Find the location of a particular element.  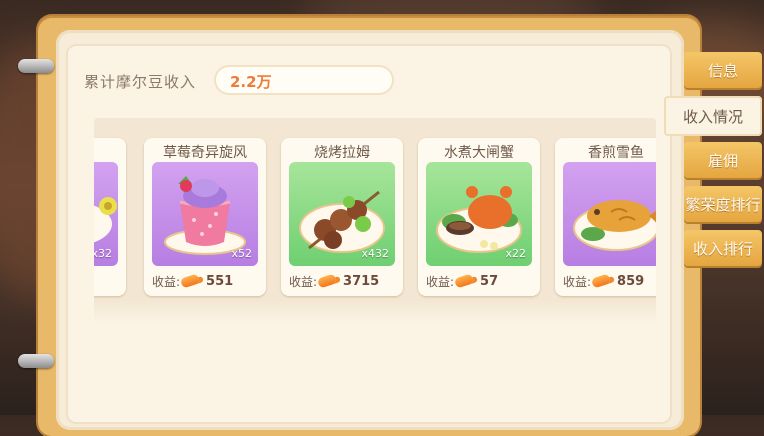

income-row: 收益: 57 is located at coordinates (462, 281).